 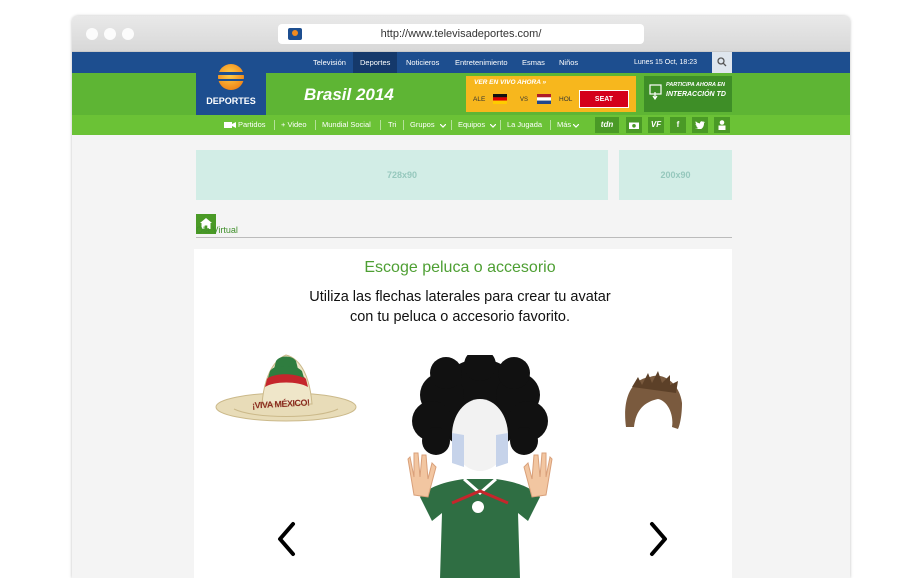 What do you see at coordinates (464, 237) in the screenshot?
I see `section-divider` at bounding box center [464, 237].